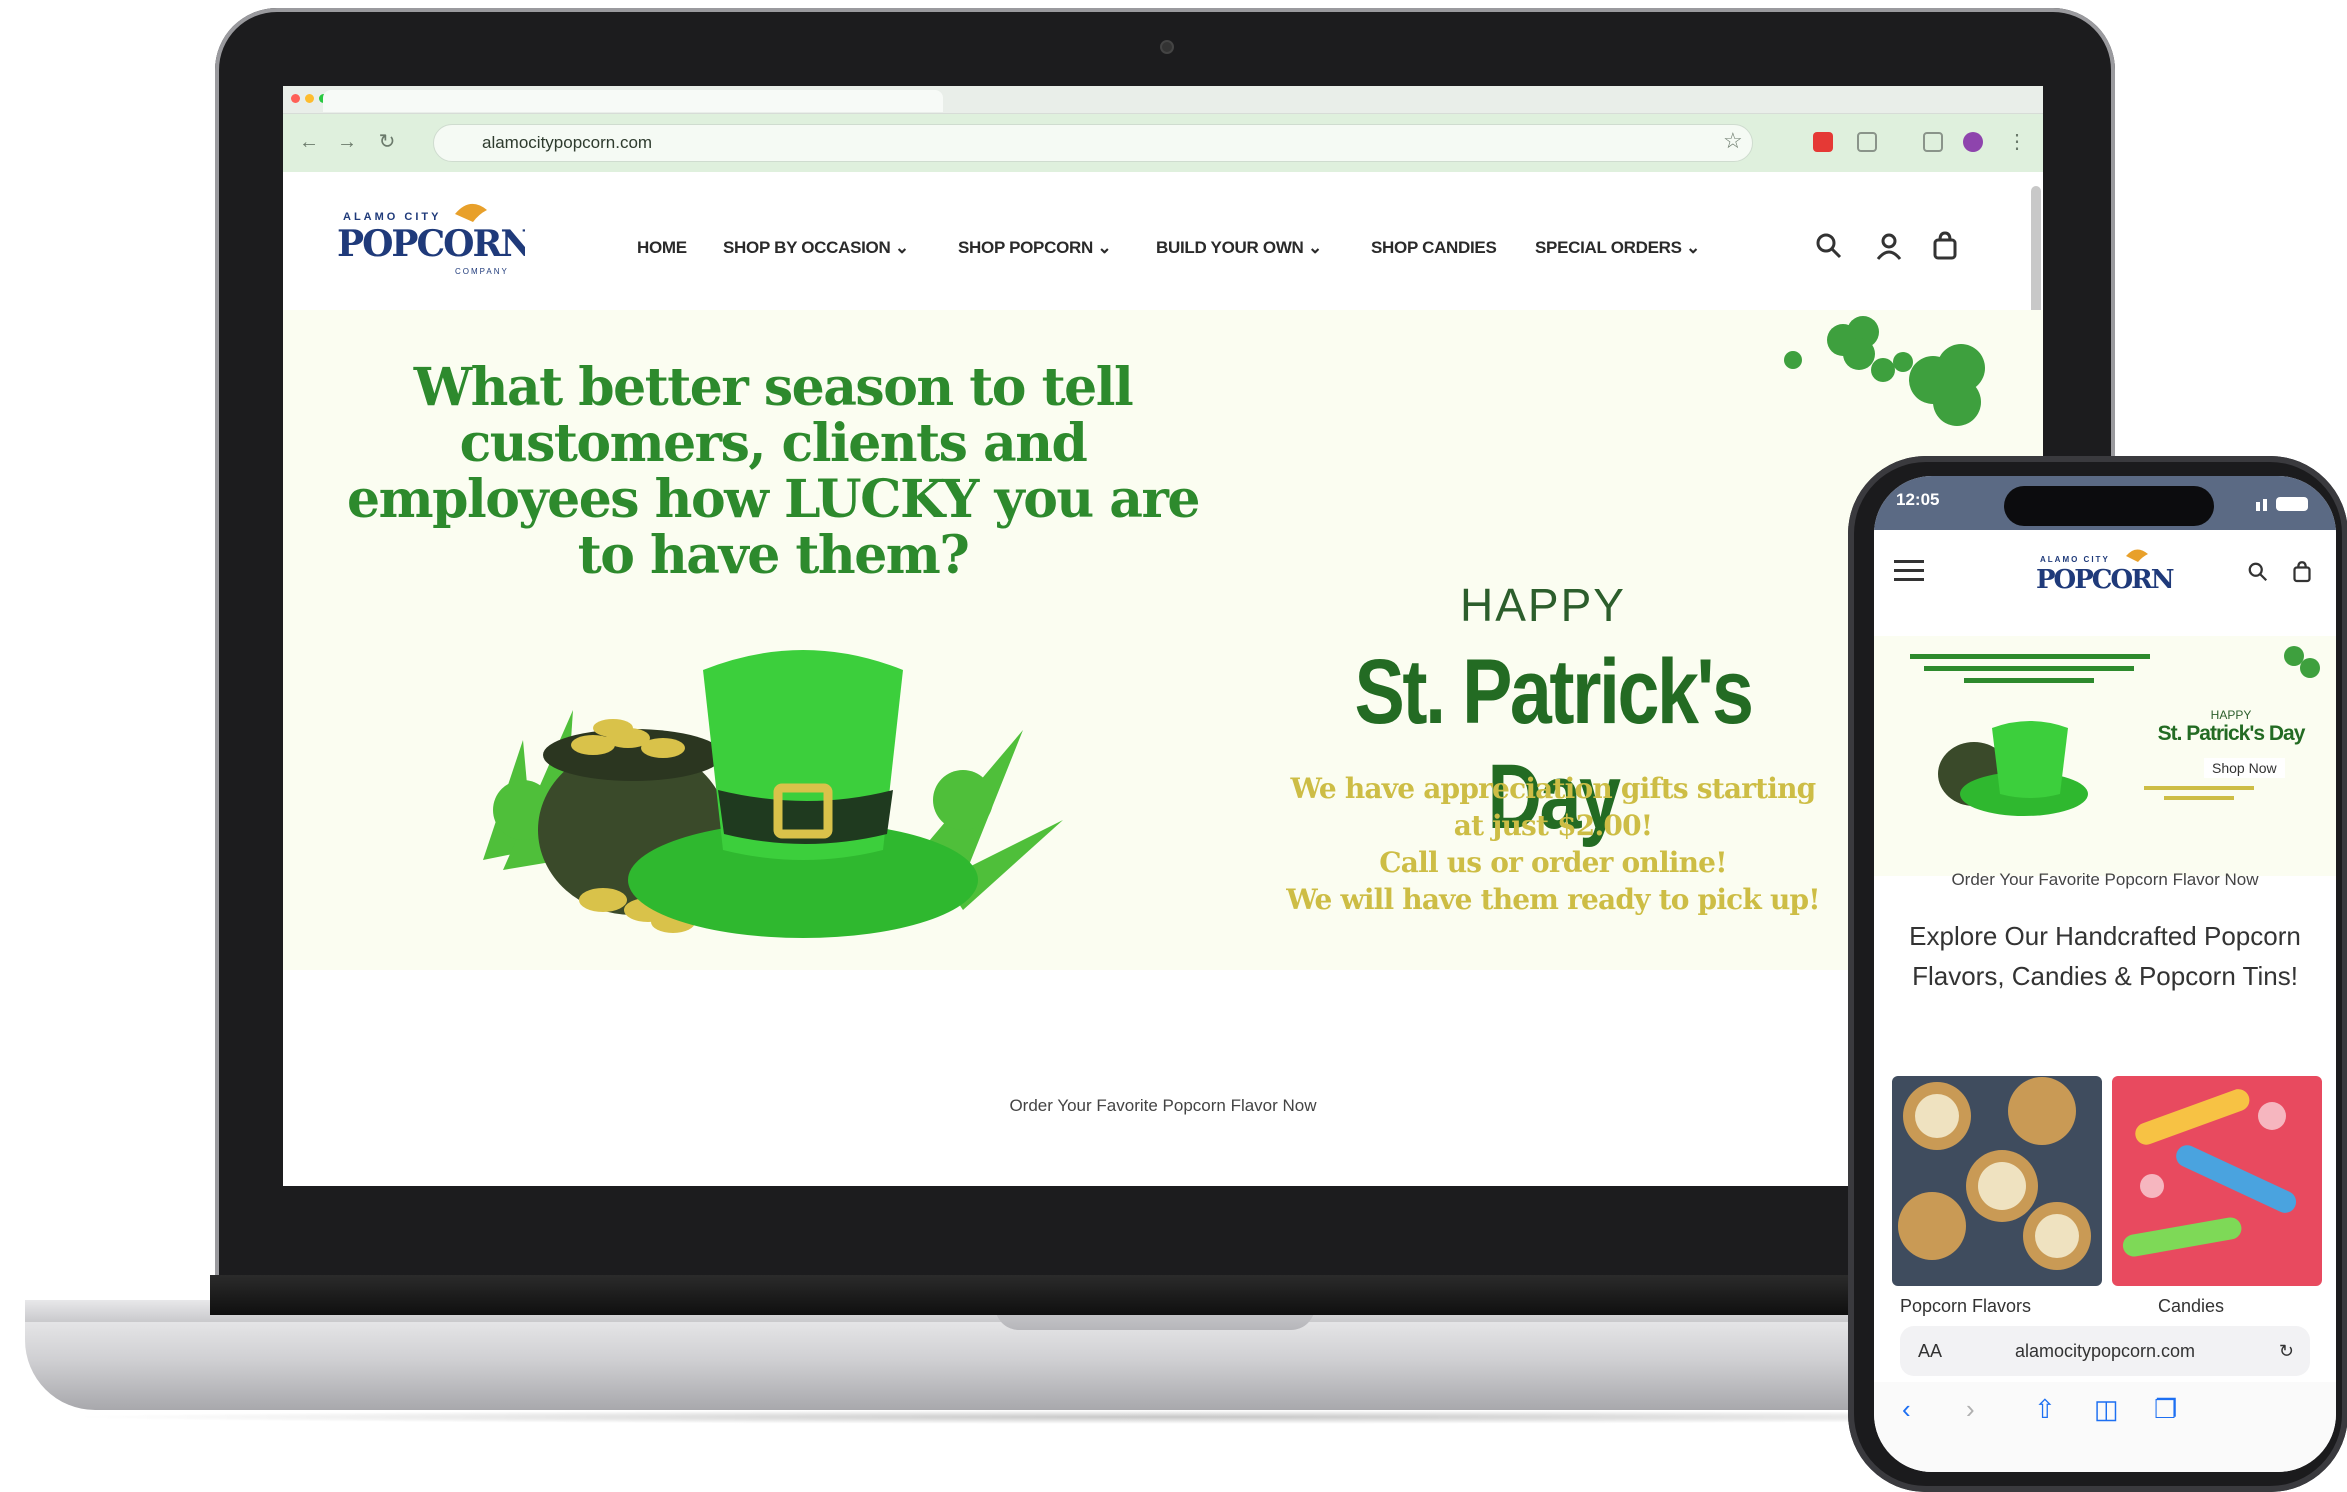  Describe the element at coordinates (1035, 248) in the screenshot. I see `nav-shop-popcorn: SHOP POPCORN ⌄` at that location.